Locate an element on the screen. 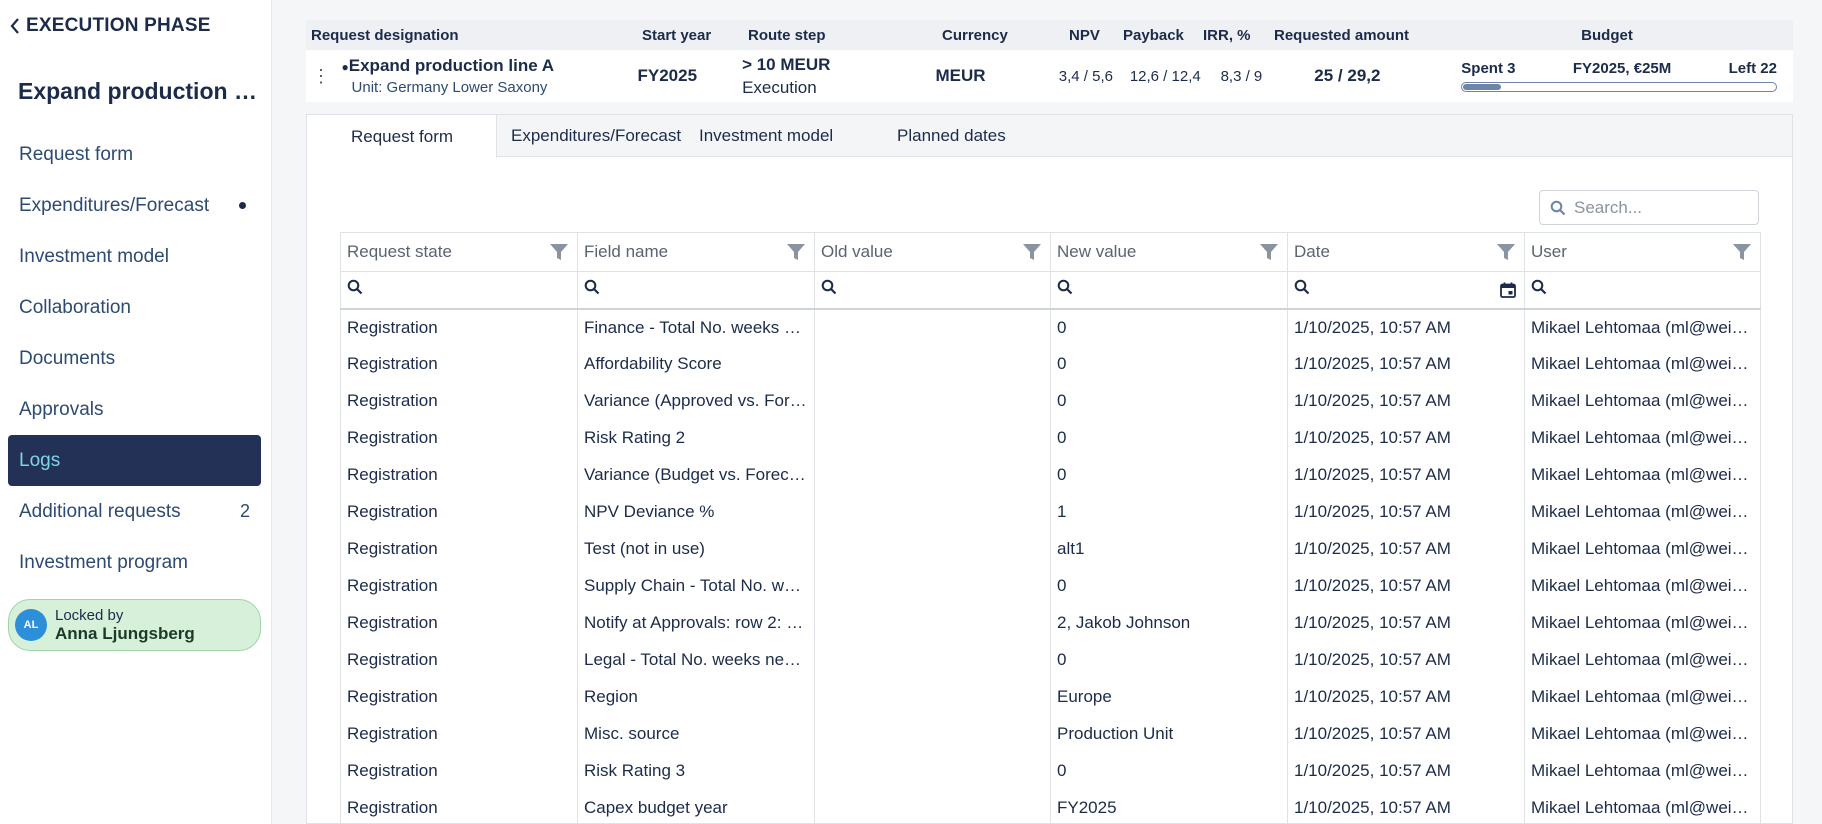  sidebar-item-additional-requests: Additional requests 2 is located at coordinates (134, 511).